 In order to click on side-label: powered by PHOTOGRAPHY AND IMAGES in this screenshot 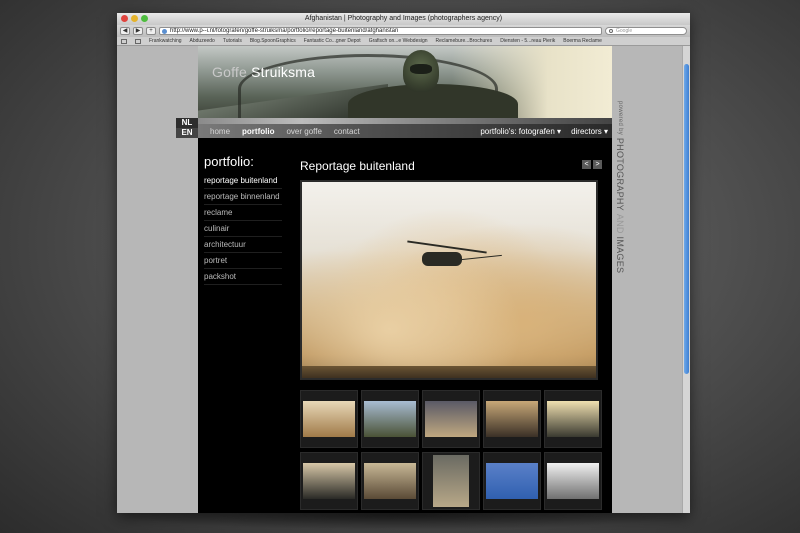, I will do `click(622, 201)`.